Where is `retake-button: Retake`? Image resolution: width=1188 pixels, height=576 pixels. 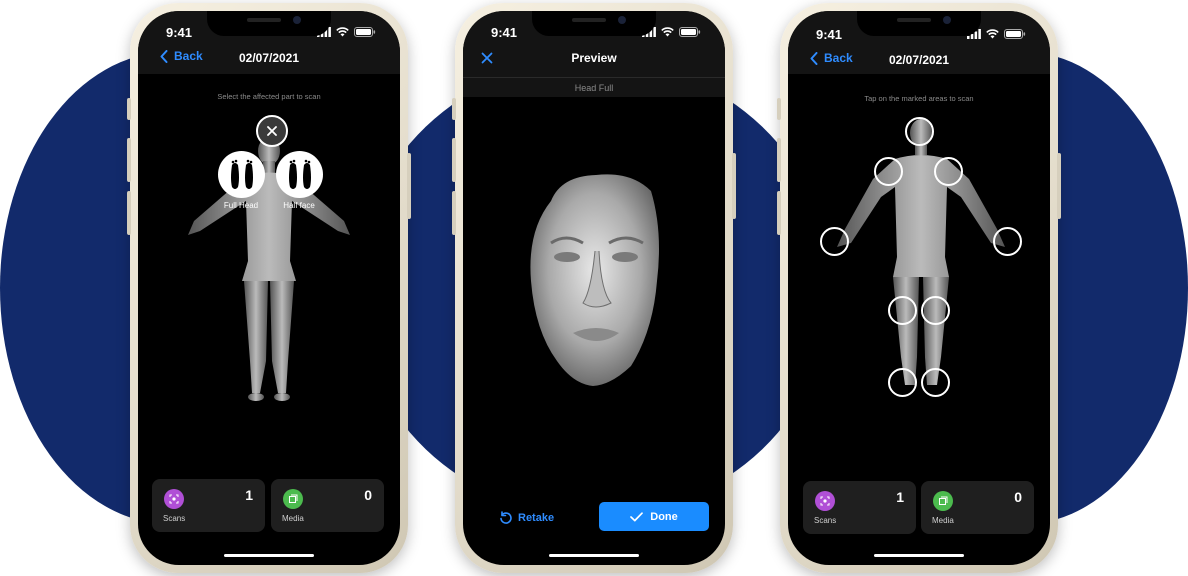
retake-button: Retake is located at coordinates (526, 517).